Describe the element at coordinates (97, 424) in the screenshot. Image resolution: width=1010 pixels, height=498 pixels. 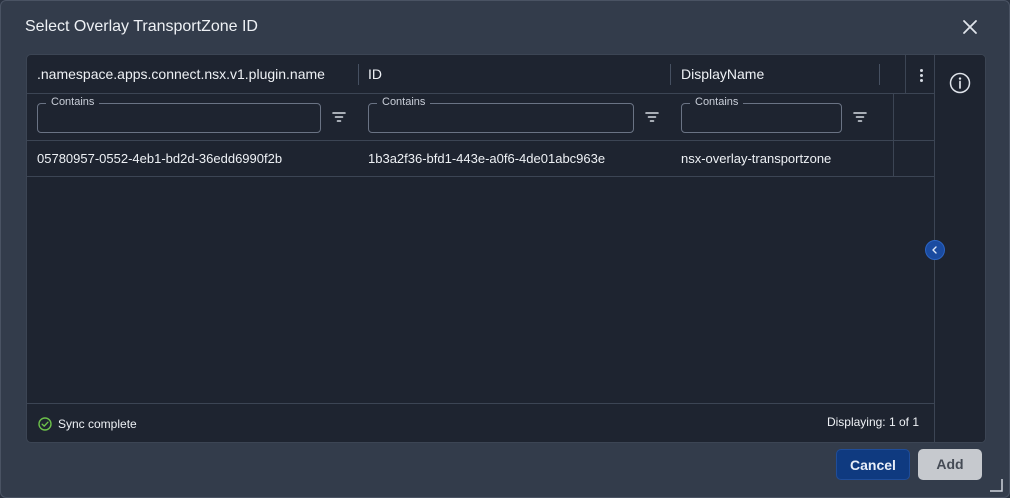
I see `sync-status: Sync complete` at that location.